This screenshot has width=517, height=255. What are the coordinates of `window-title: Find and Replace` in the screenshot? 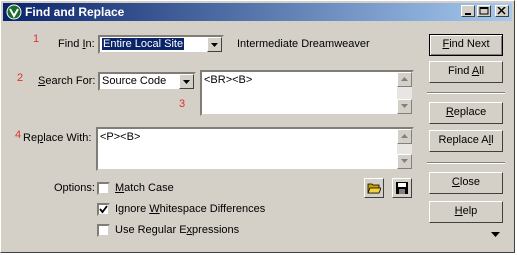 It's located at (75, 12).